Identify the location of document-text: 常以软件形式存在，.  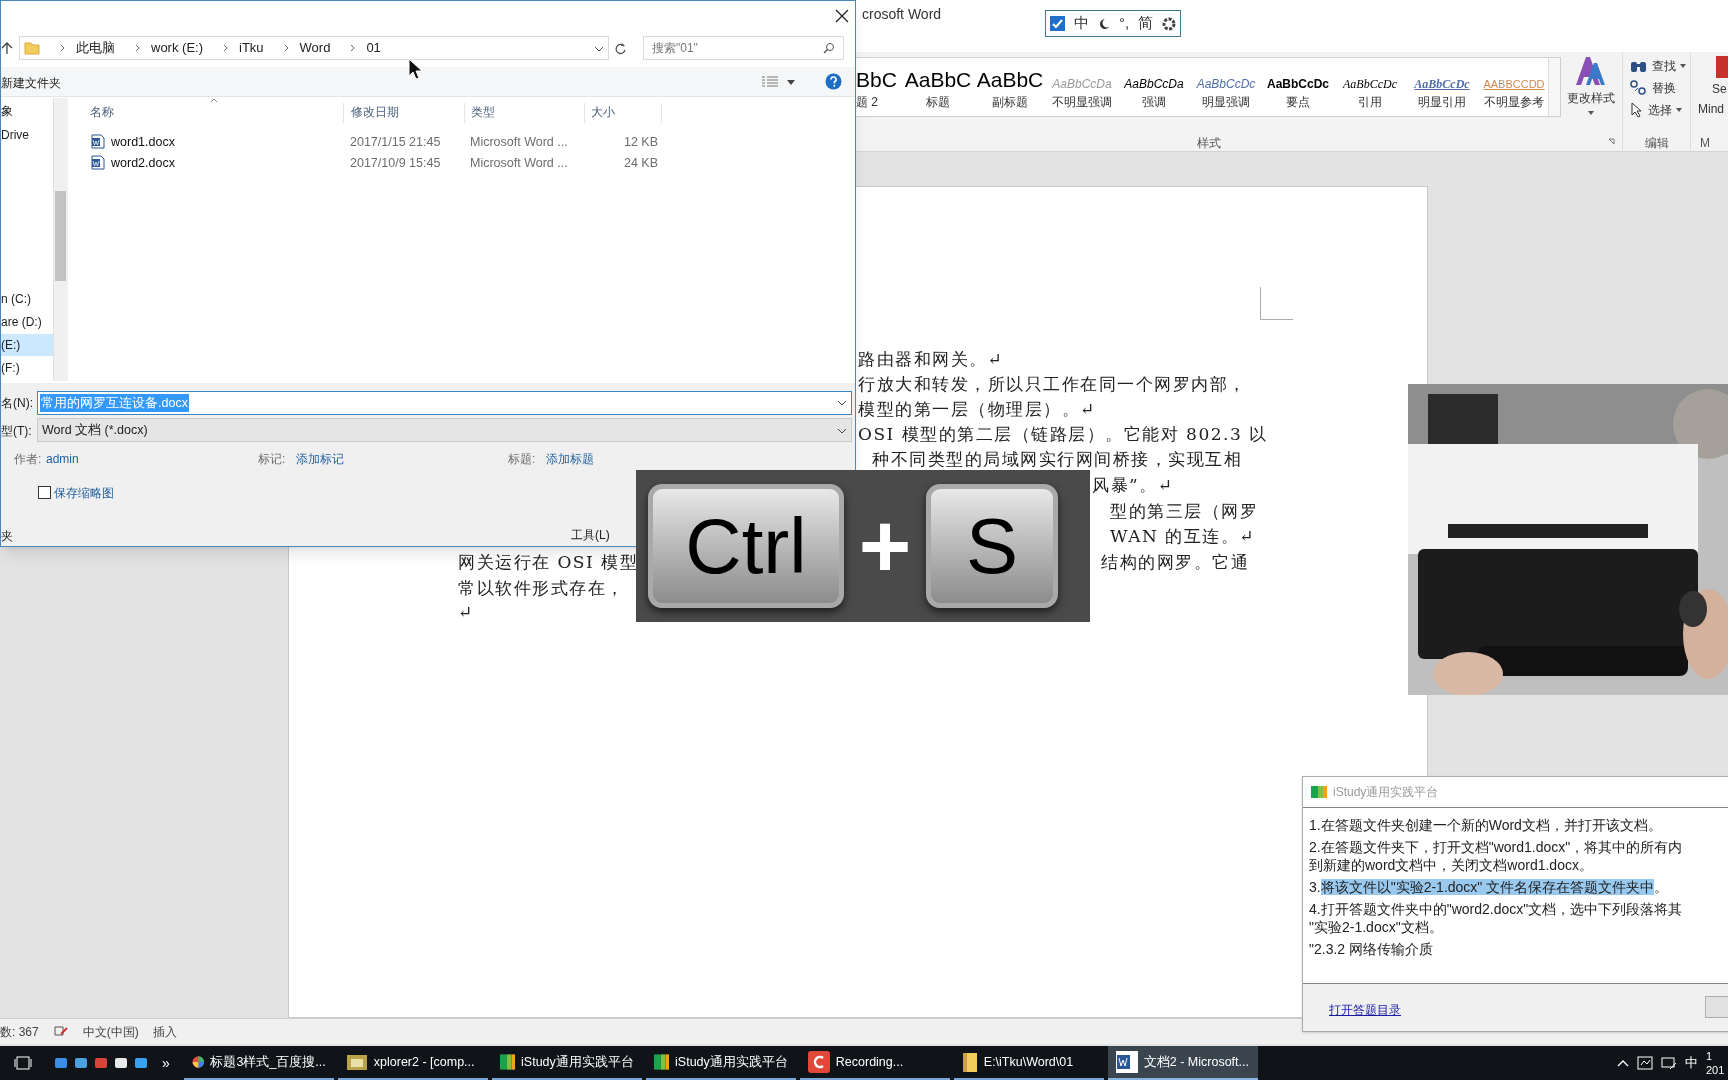
(541, 588).